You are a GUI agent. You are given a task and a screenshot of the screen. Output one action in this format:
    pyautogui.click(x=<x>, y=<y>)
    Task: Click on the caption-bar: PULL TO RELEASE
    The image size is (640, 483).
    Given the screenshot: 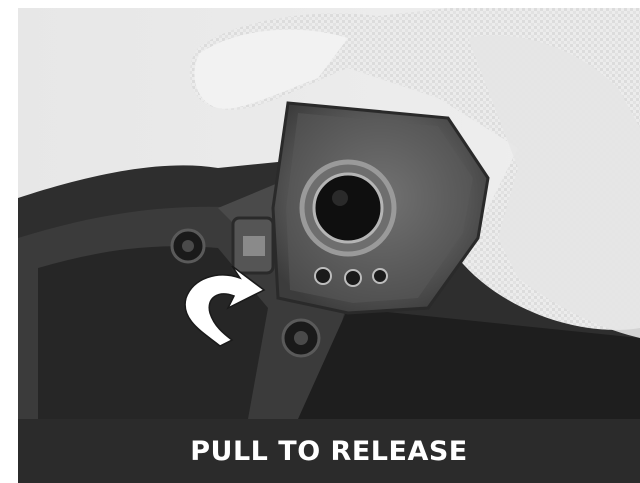 What is the action you would take?
    pyautogui.click(x=329, y=451)
    